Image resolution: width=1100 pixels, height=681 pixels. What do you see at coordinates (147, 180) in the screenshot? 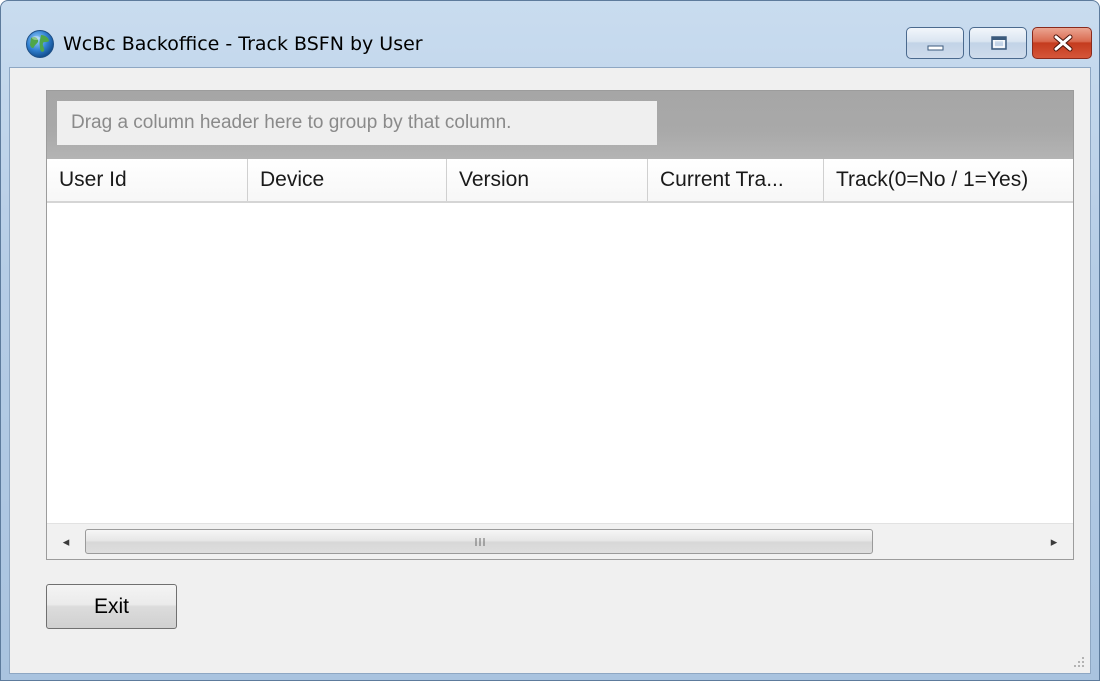
I see `column-header-user-id: User Id` at bounding box center [147, 180].